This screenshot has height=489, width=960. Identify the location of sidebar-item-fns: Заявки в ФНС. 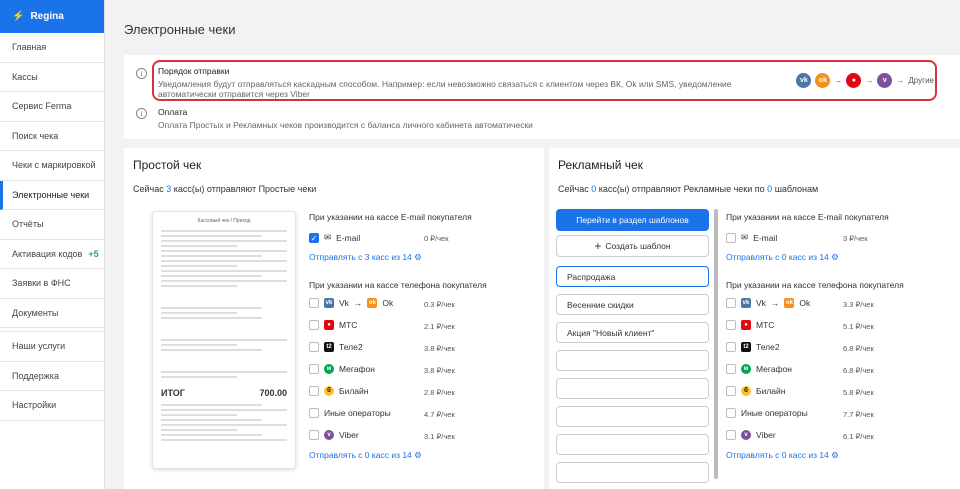
(52, 284).